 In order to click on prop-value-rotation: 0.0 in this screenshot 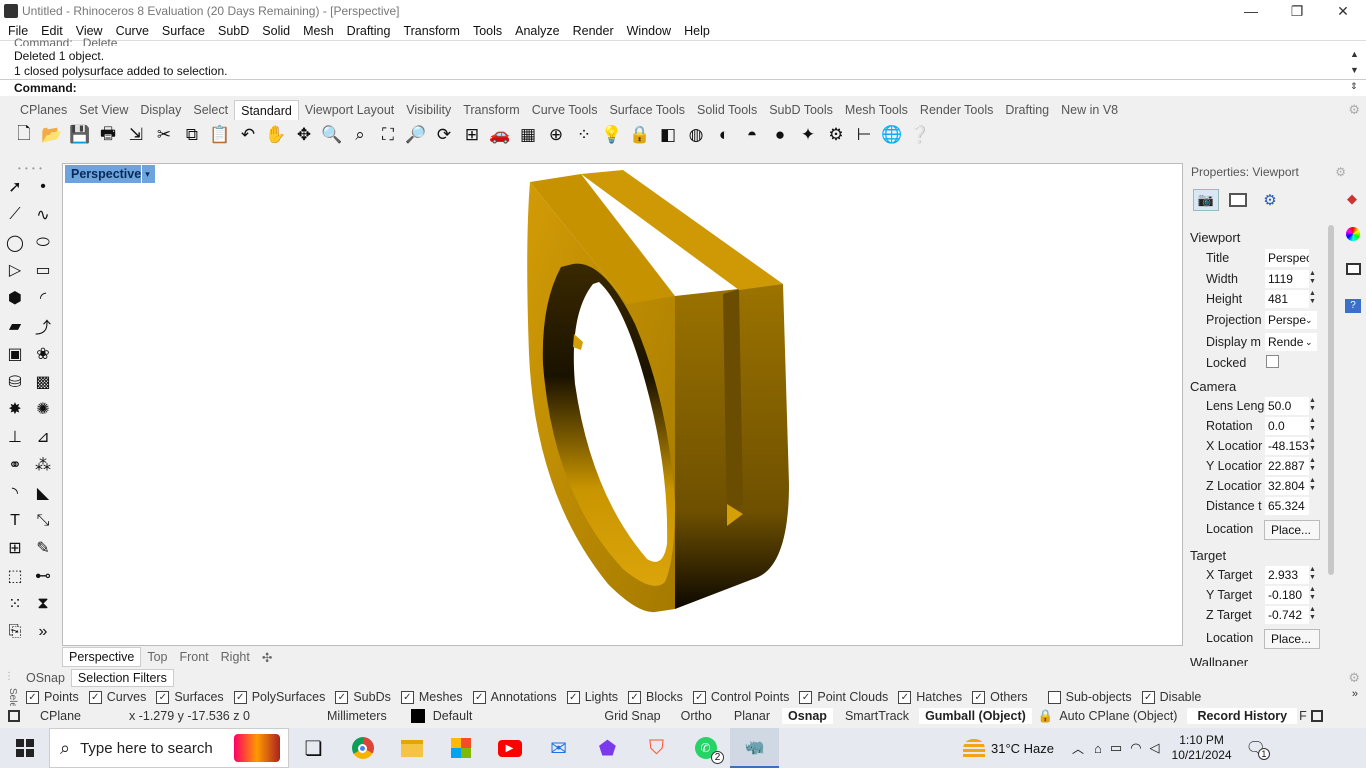, I will do `click(1287, 426)`.